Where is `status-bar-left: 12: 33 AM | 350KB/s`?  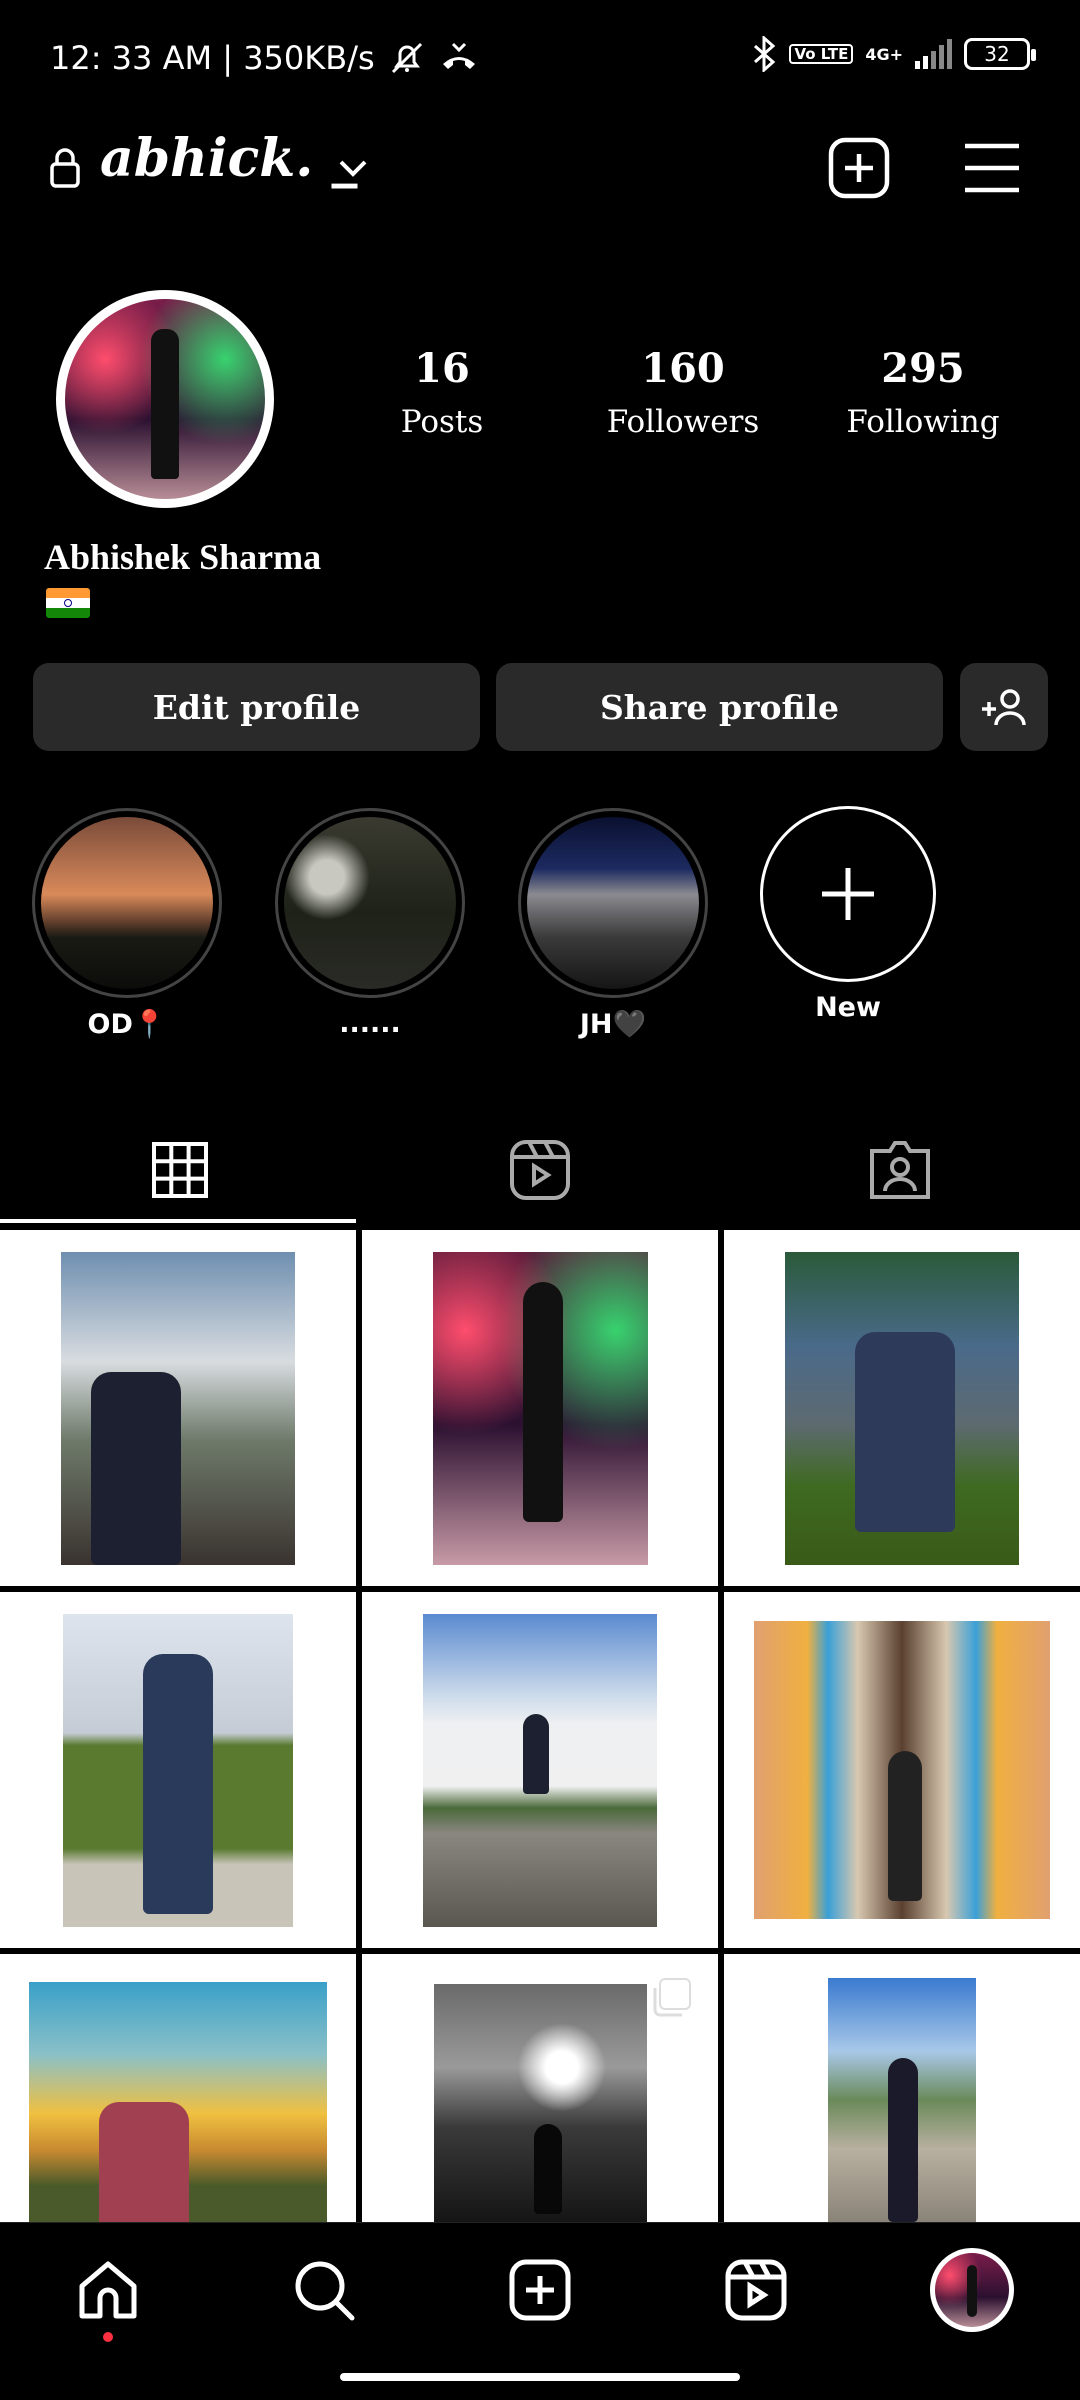 status-bar-left: 12: 33 AM | 350KB/s is located at coordinates (264, 58).